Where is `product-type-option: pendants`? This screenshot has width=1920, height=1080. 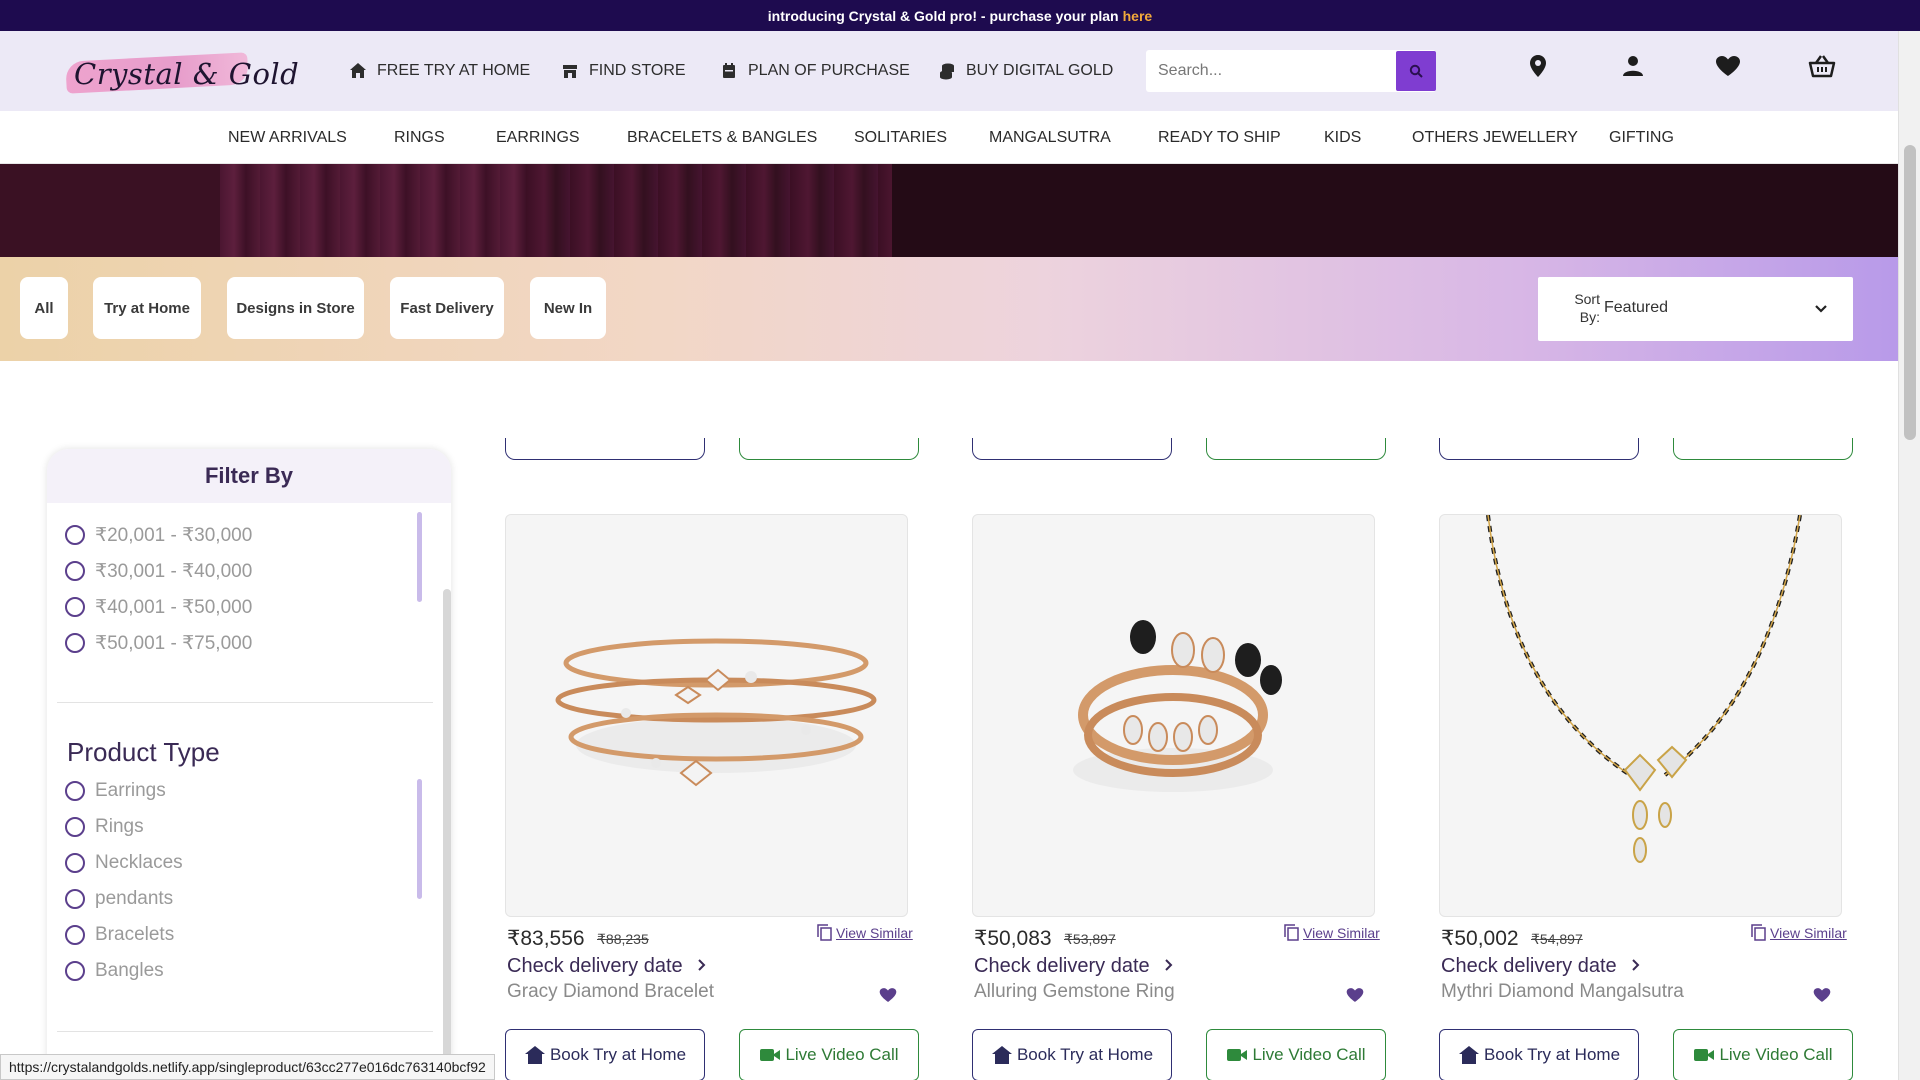
product-type-option: pendants is located at coordinates (119, 899).